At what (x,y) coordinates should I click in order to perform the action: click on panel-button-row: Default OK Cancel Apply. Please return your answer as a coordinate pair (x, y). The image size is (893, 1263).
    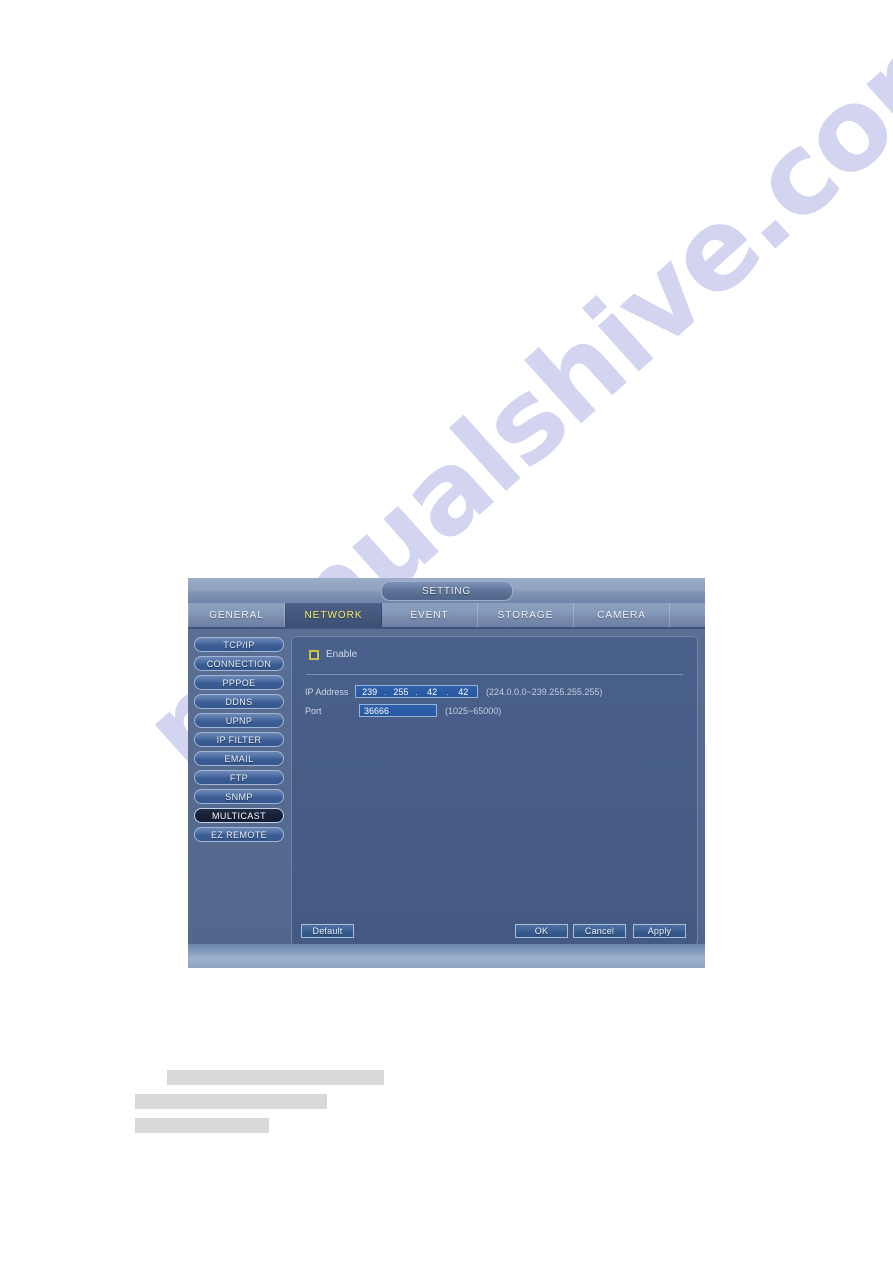
    Looking at the image, I should click on (494, 931).